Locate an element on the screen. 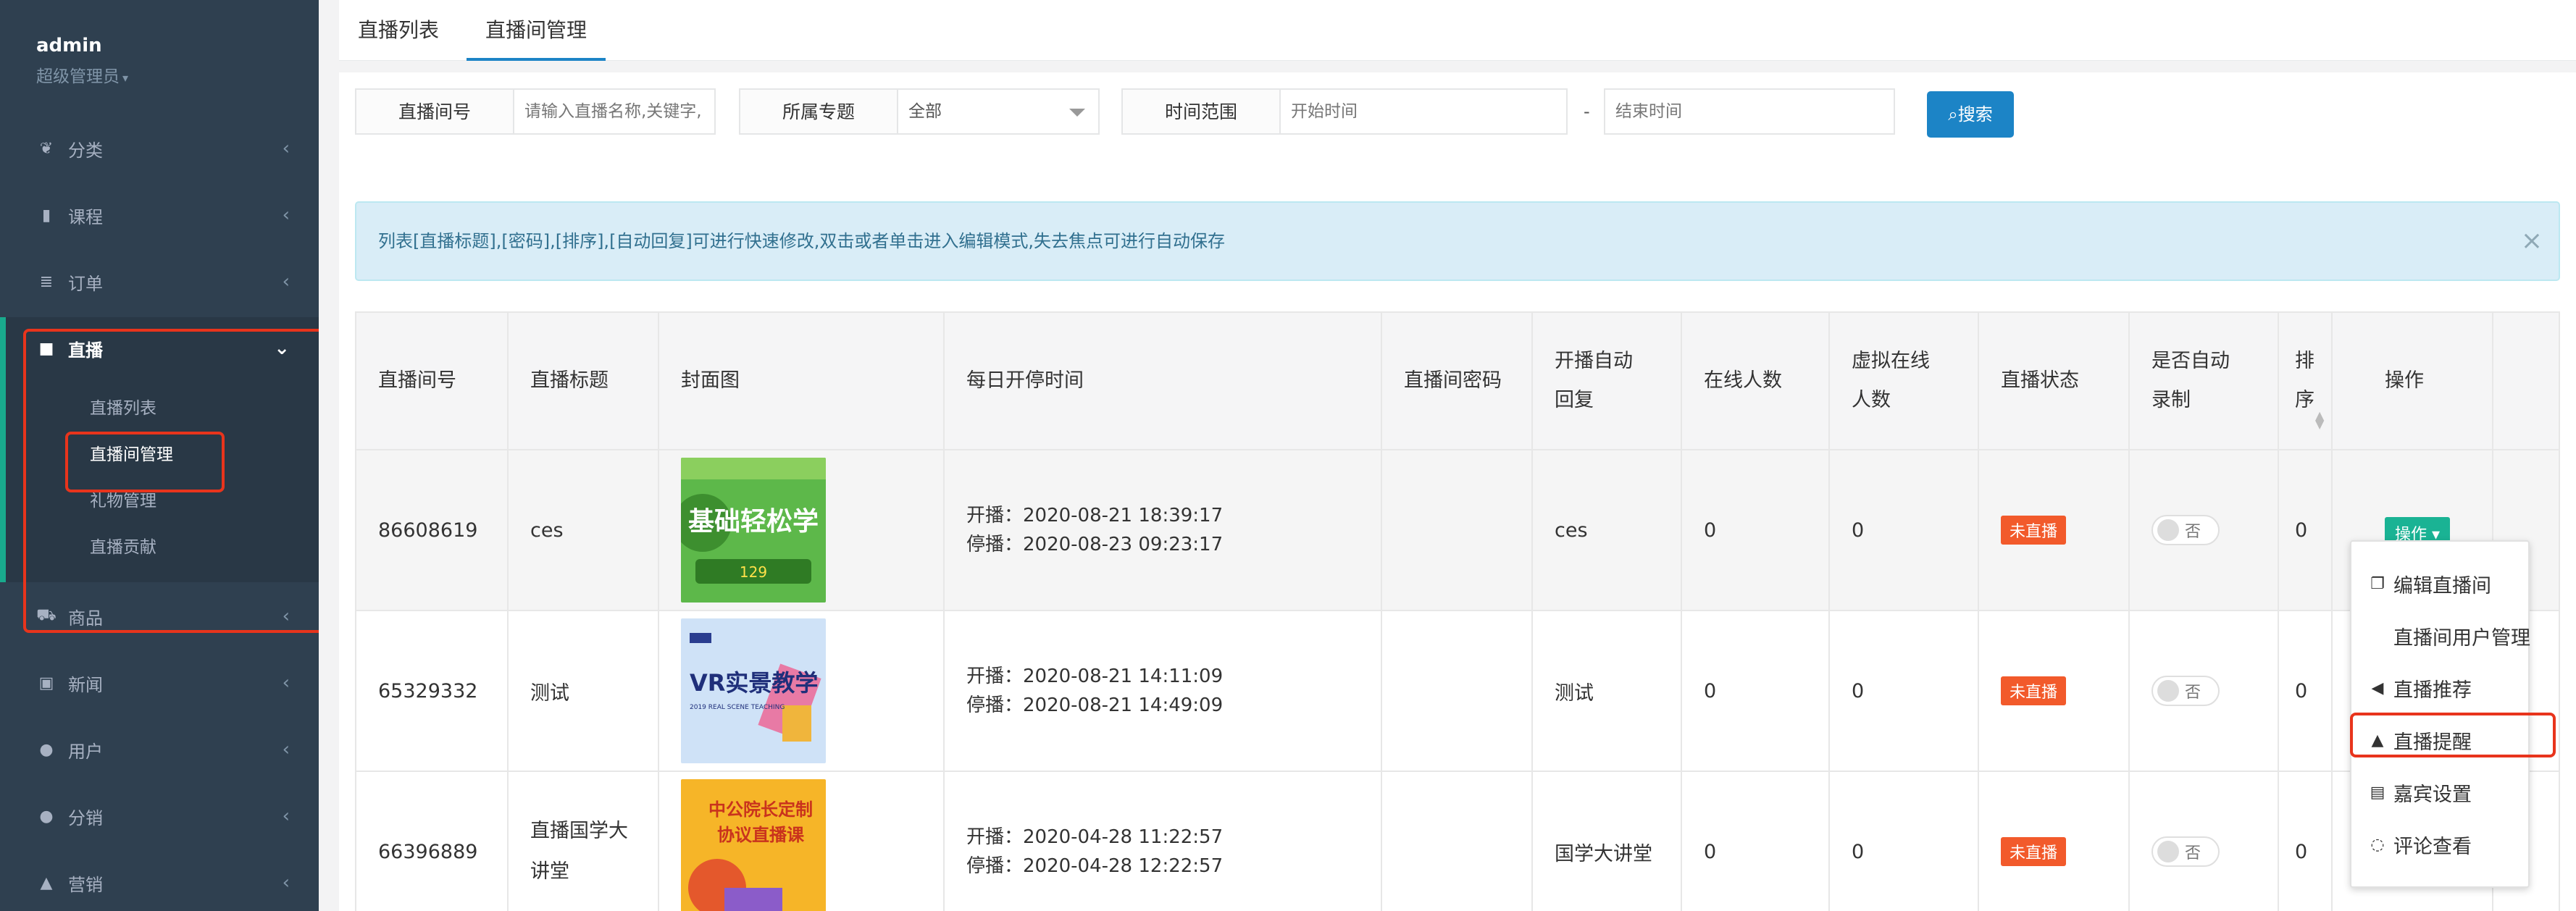 Image resolution: width=2576 pixels, height=911 pixels. header-auto-record: 是否自动录制 is located at coordinates (2204, 381).